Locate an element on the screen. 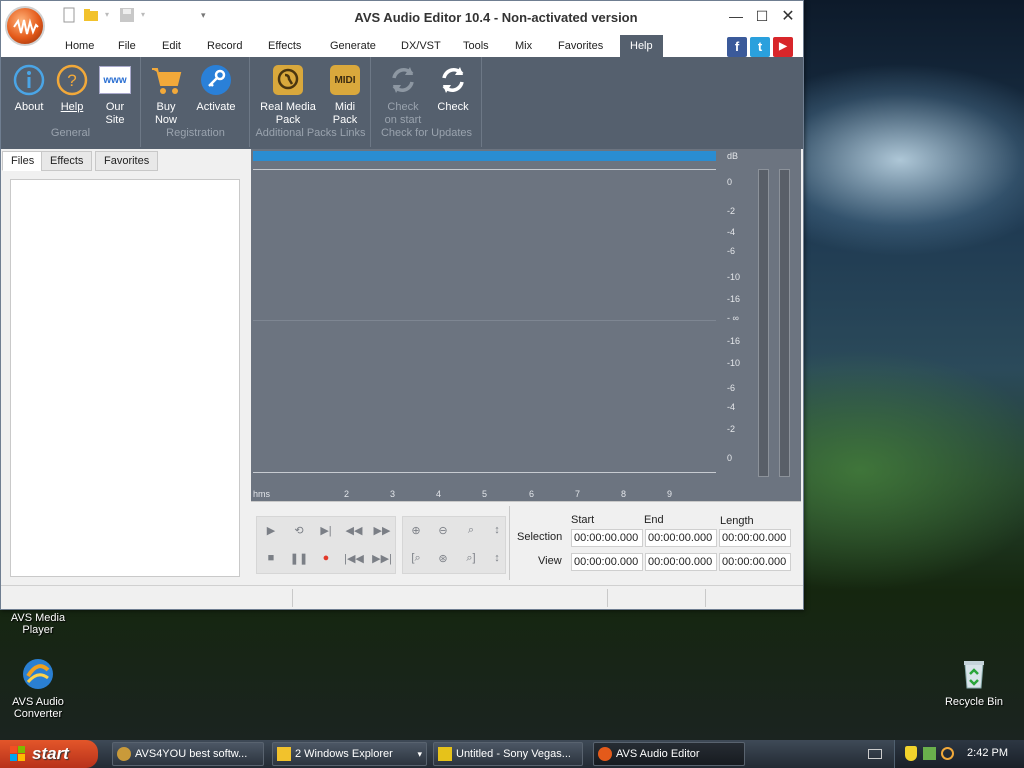 The height and width of the screenshot is (768, 1024). help-button: ? Help is located at coordinates (72, 88).